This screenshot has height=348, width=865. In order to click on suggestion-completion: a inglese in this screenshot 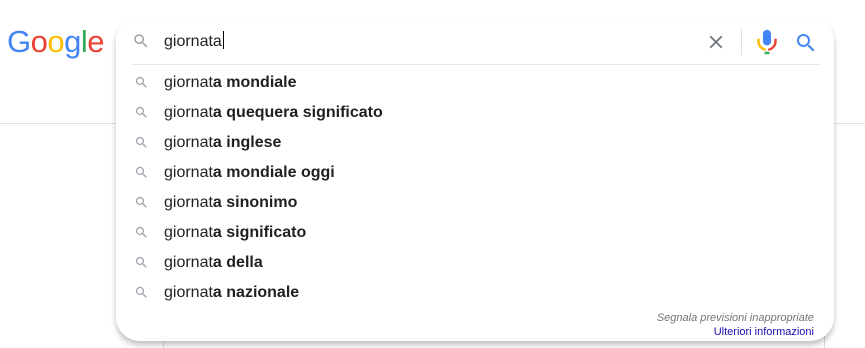, I will do `click(247, 142)`.